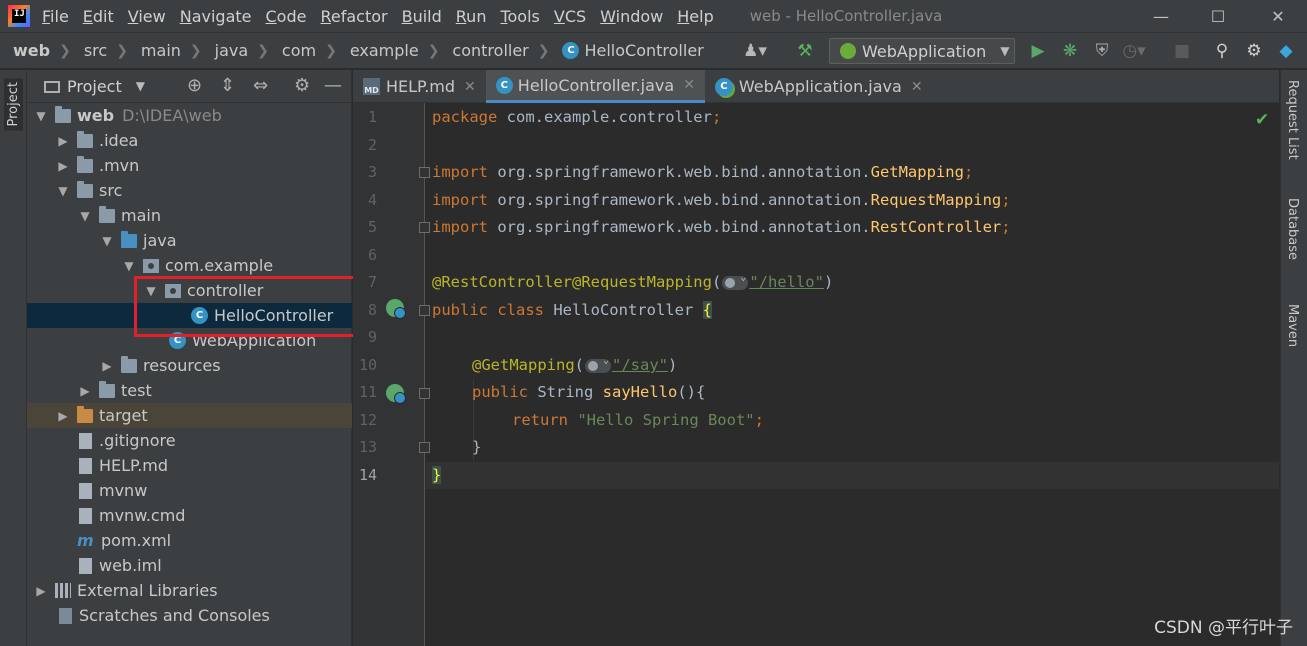 Image resolution: width=1307 pixels, height=646 pixels. What do you see at coordinates (189, 140) in the screenshot?
I see `tree-node-idea: ▶ .idea` at bounding box center [189, 140].